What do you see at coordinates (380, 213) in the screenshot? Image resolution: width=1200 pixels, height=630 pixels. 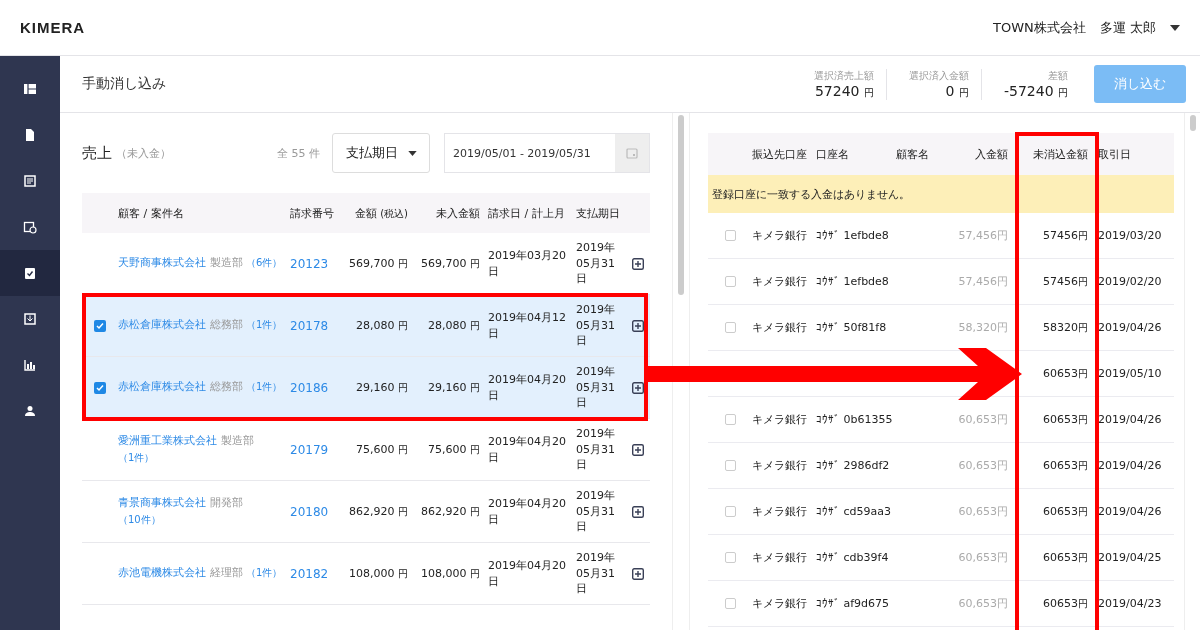 I see `column-header: 金額 (税込)` at bounding box center [380, 213].